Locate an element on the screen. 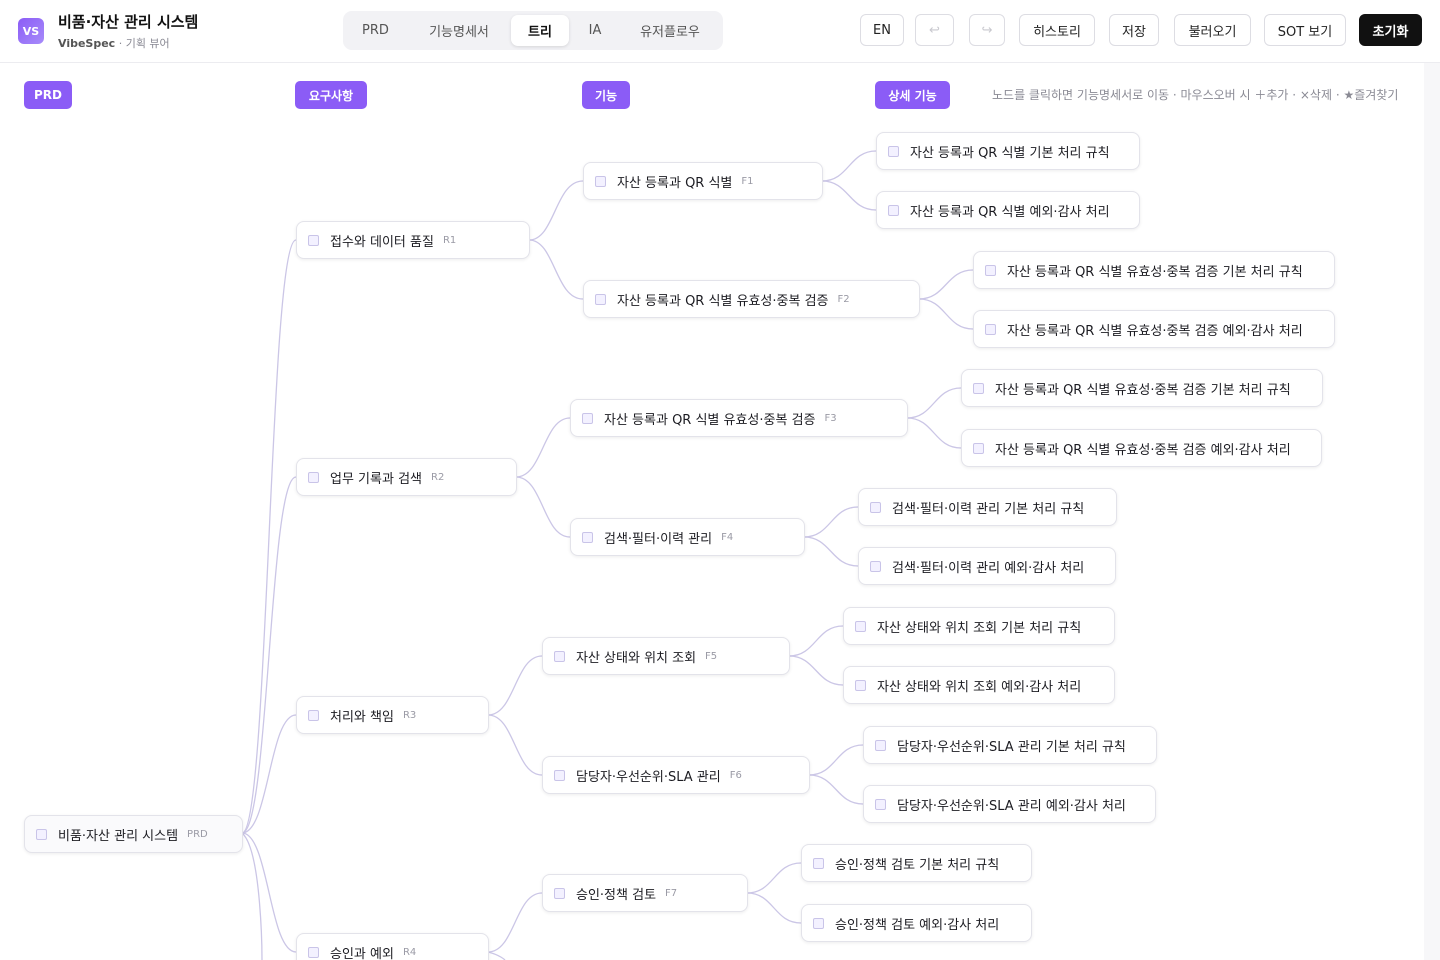 The width and height of the screenshot is (1440, 960). tree-node-feature: 자산 등록과 QR 식별 F1 is located at coordinates (703, 181).